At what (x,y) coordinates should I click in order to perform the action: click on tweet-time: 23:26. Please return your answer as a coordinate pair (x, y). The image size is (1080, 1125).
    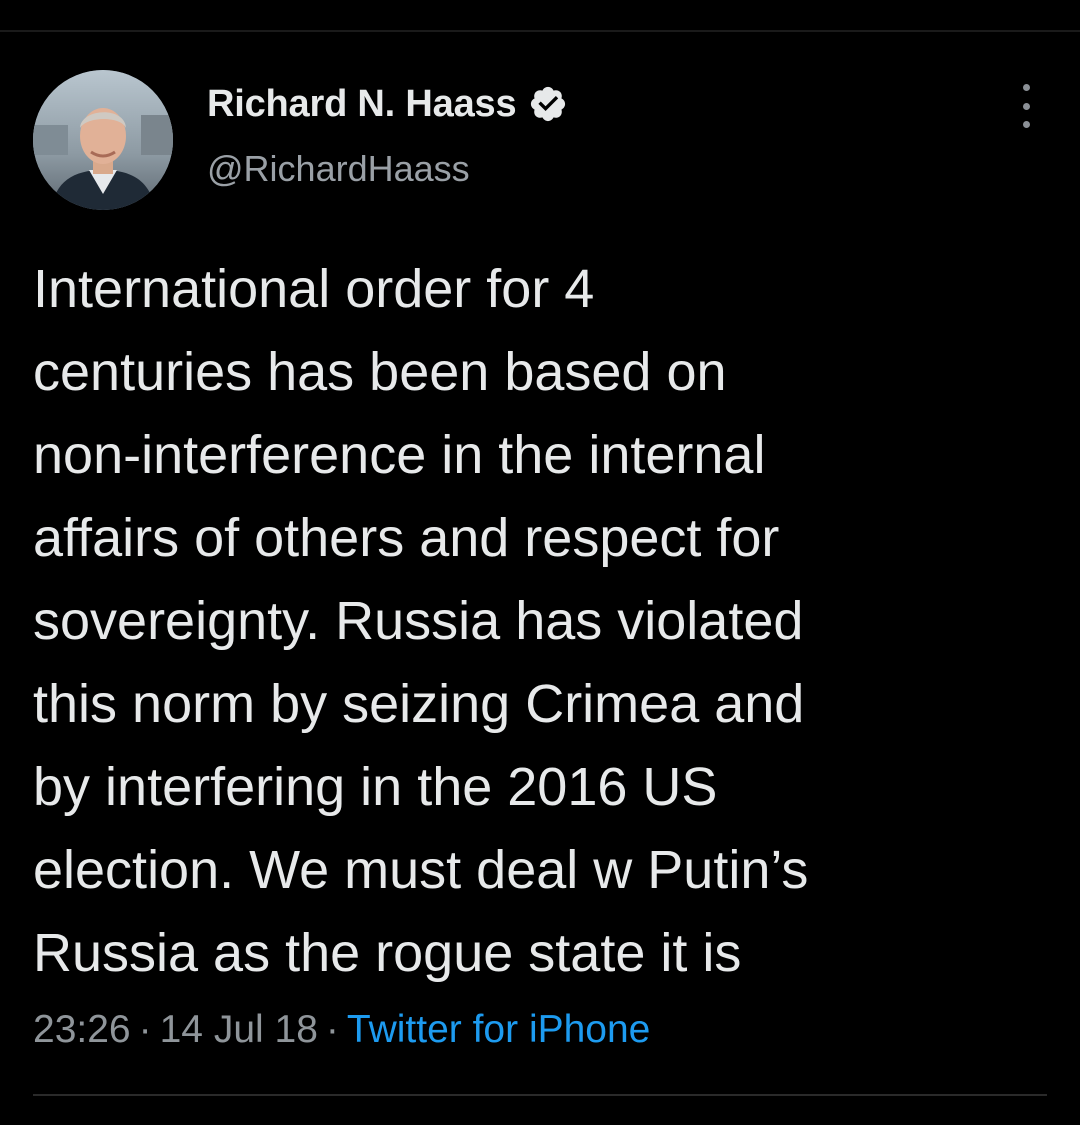
    Looking at the image, I should click on (82, 1029).